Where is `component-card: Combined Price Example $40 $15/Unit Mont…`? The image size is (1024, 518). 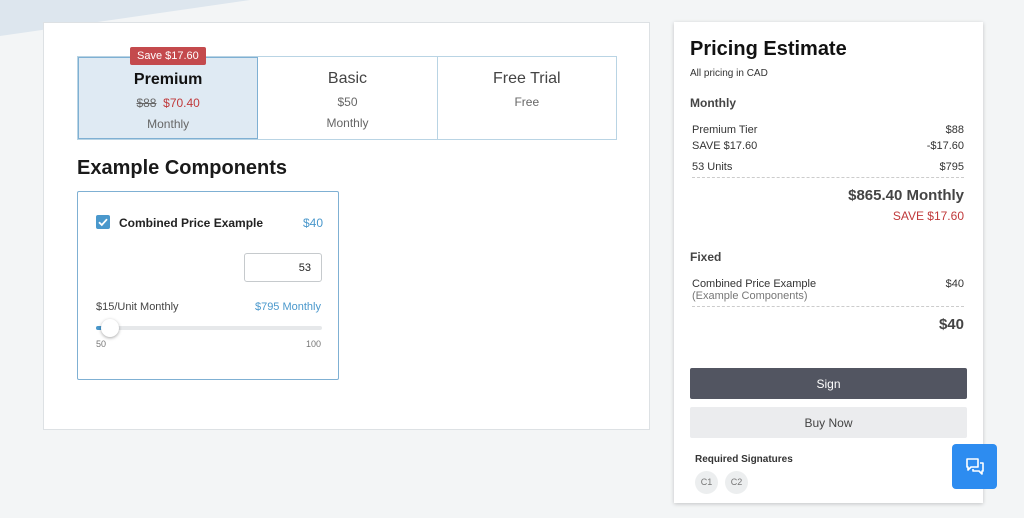 component-card: Combined Price Example $40 $15/Unit Mont… is located at coordinates (208, 285).